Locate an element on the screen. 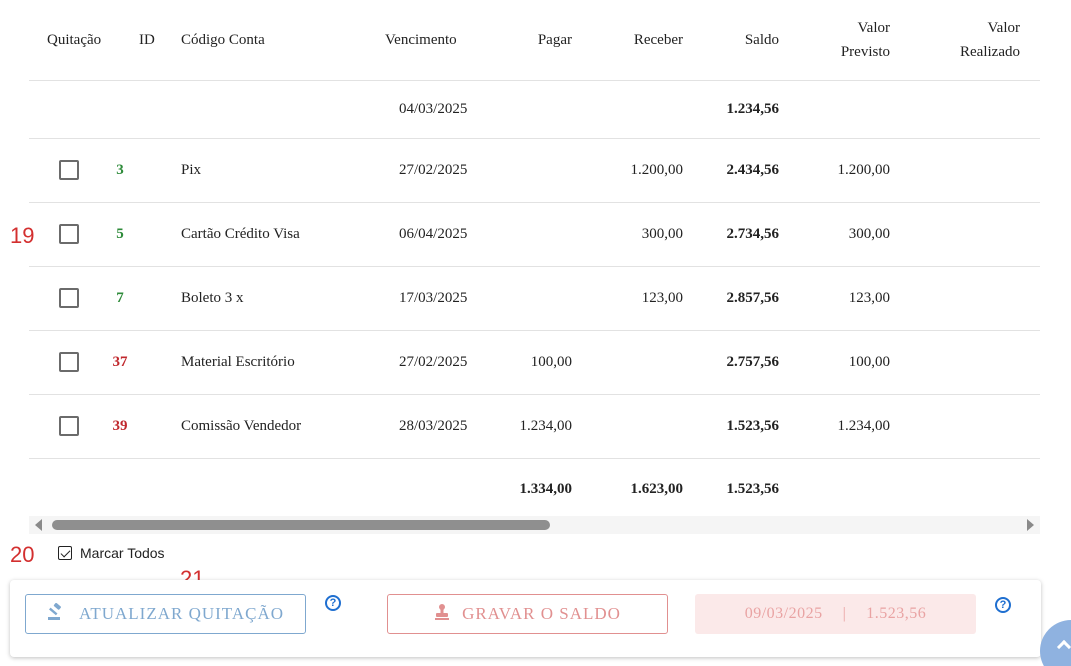 The image size is (1071, 666). row-previsto: 1.234,00 is located at coordinates (844, 426).